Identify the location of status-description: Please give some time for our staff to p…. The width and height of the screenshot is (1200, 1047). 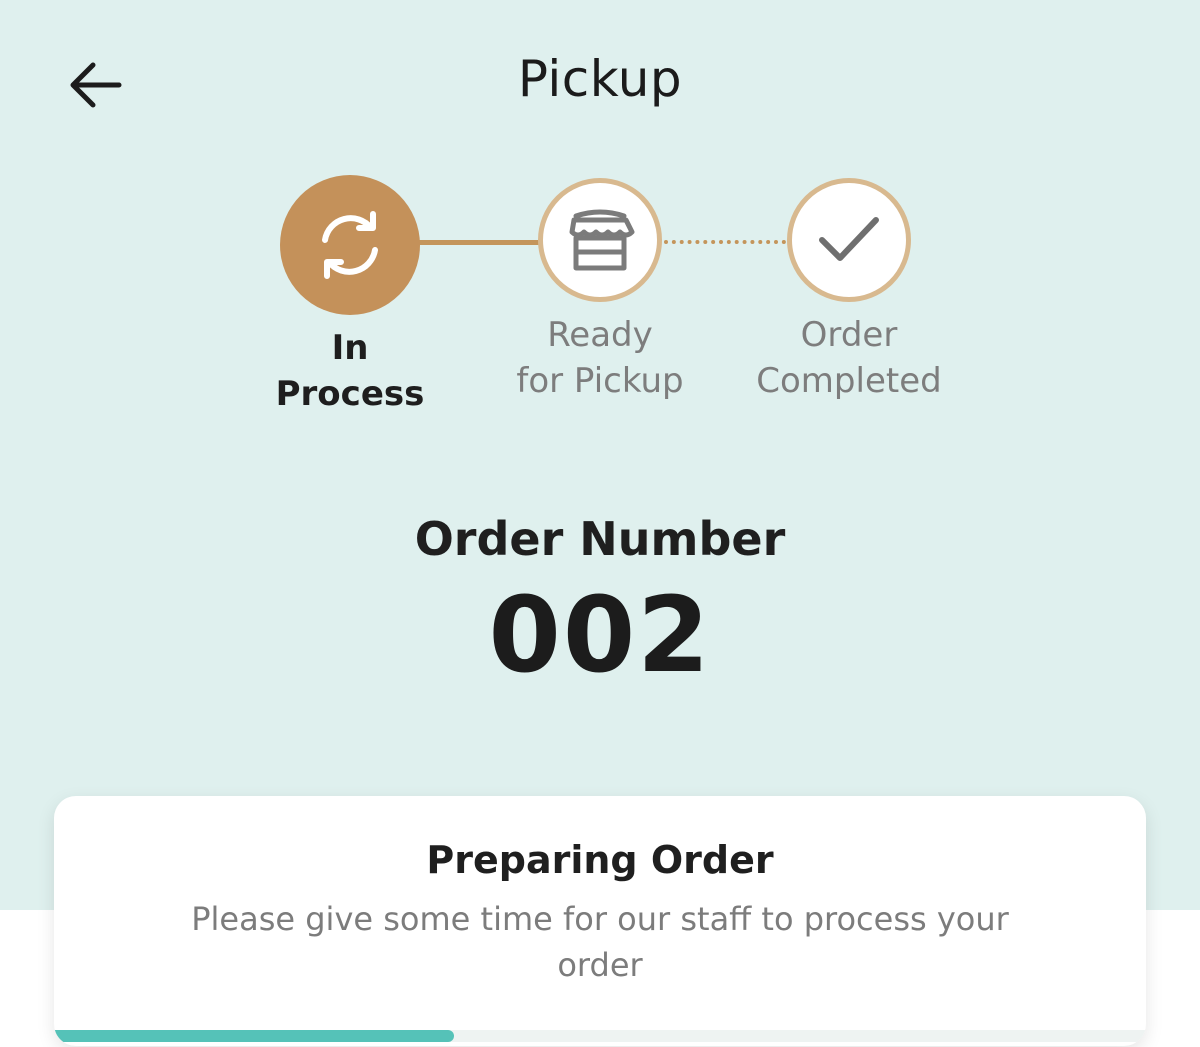
(600, 942).